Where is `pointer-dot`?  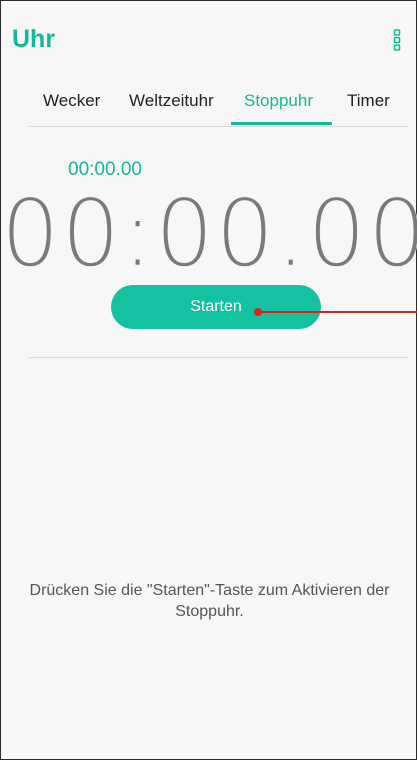
pointer-dot is located at coordinates (258, 312).